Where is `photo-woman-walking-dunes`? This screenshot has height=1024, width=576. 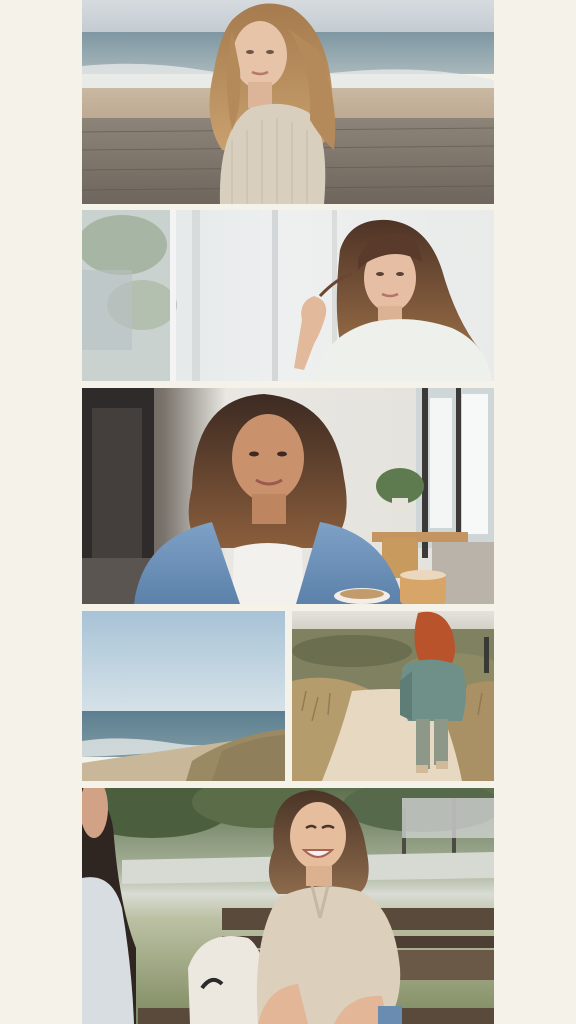 photo-woman-walking-dunes is located at coordinates (393, 696).